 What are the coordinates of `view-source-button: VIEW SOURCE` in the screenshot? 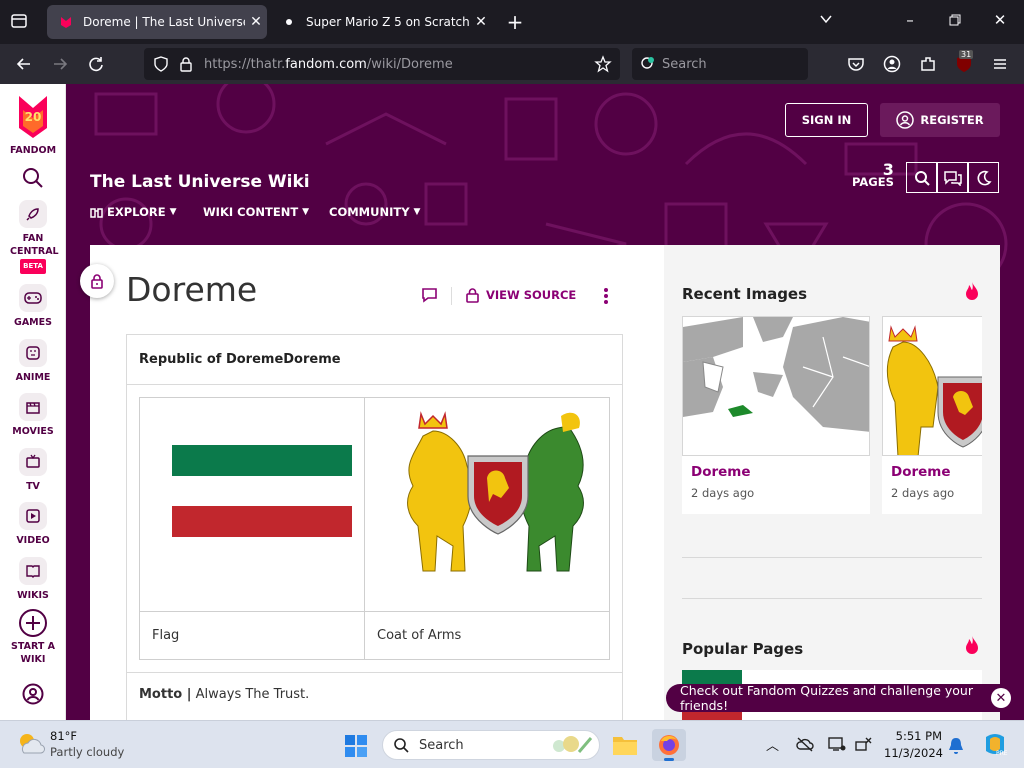 It's located at (520, 295).